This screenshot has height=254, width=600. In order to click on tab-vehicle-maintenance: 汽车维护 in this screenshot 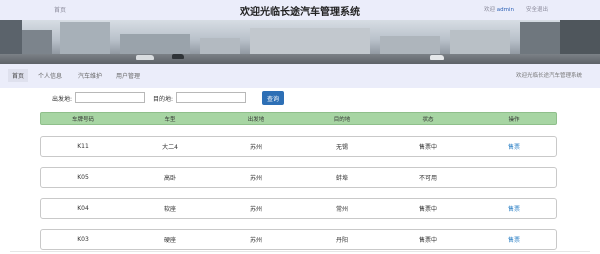, I will do `click(90, 75)`.